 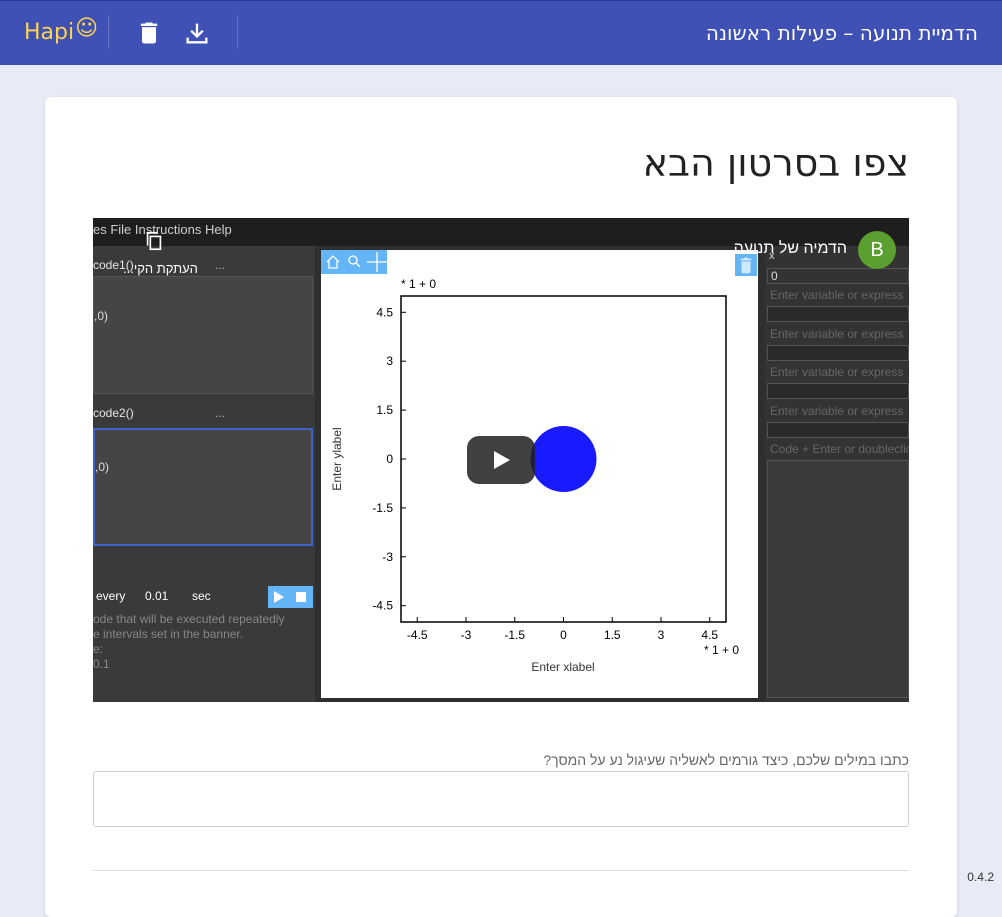 I want to click on y-tick-label: -3, so click(x=387, y=557).